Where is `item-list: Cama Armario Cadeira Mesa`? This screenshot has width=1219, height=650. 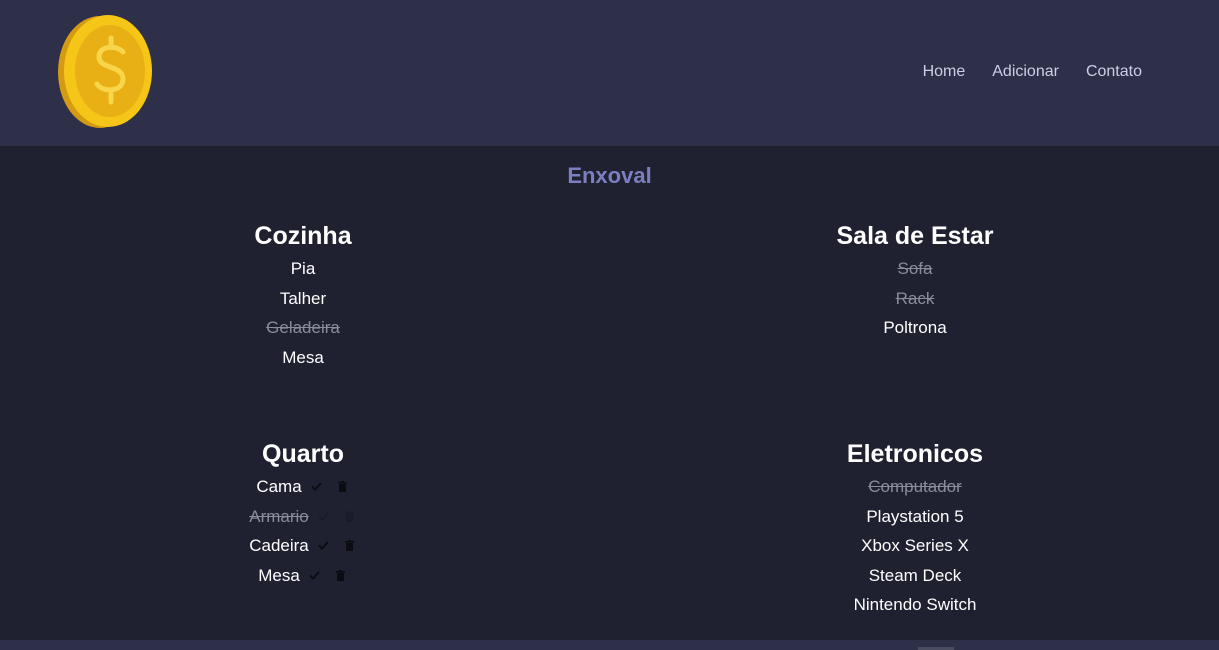
item-list: Cama Armario Cadeira Mesa is located at coordinates (303, 531).